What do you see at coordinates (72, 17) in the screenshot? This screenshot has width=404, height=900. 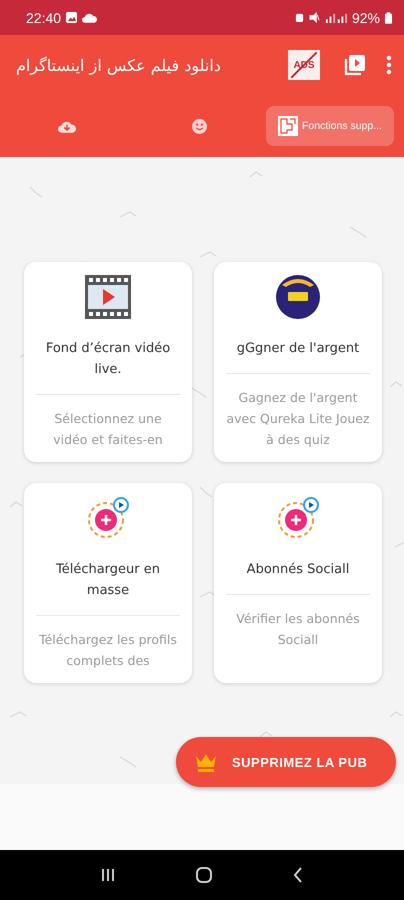 I see `image-icon` at bounding box center [72, 17].